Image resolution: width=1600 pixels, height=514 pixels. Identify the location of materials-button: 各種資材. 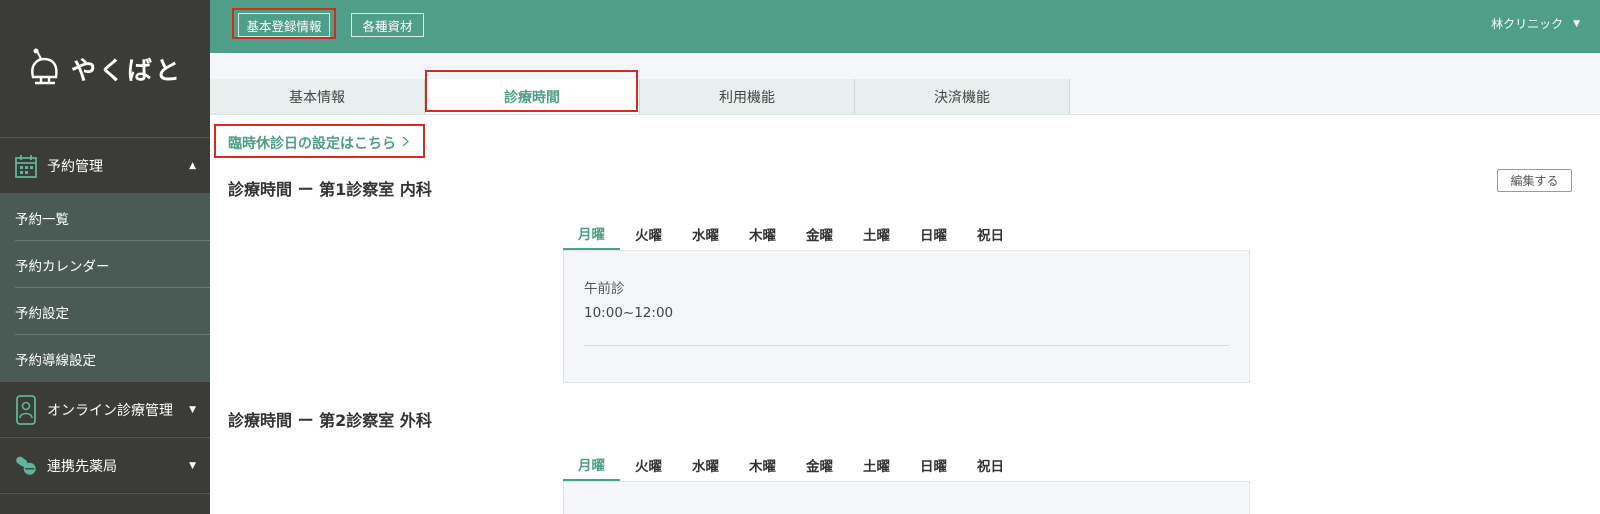
(387, 25).